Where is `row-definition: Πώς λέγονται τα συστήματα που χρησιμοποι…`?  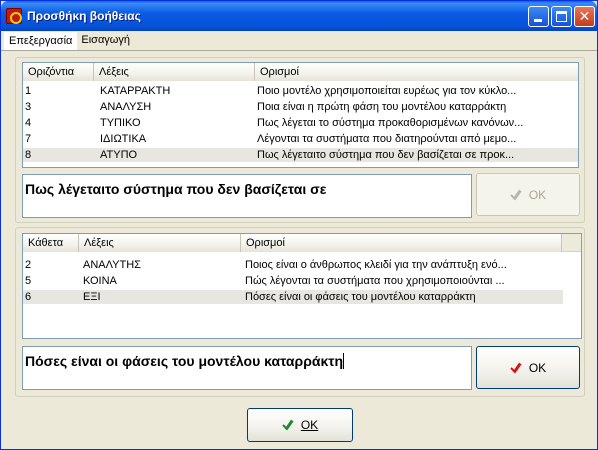
row-definition: Πώς λέγονται τα συστήματα που χρησιμοποι… is located at coordinates (375, 281).